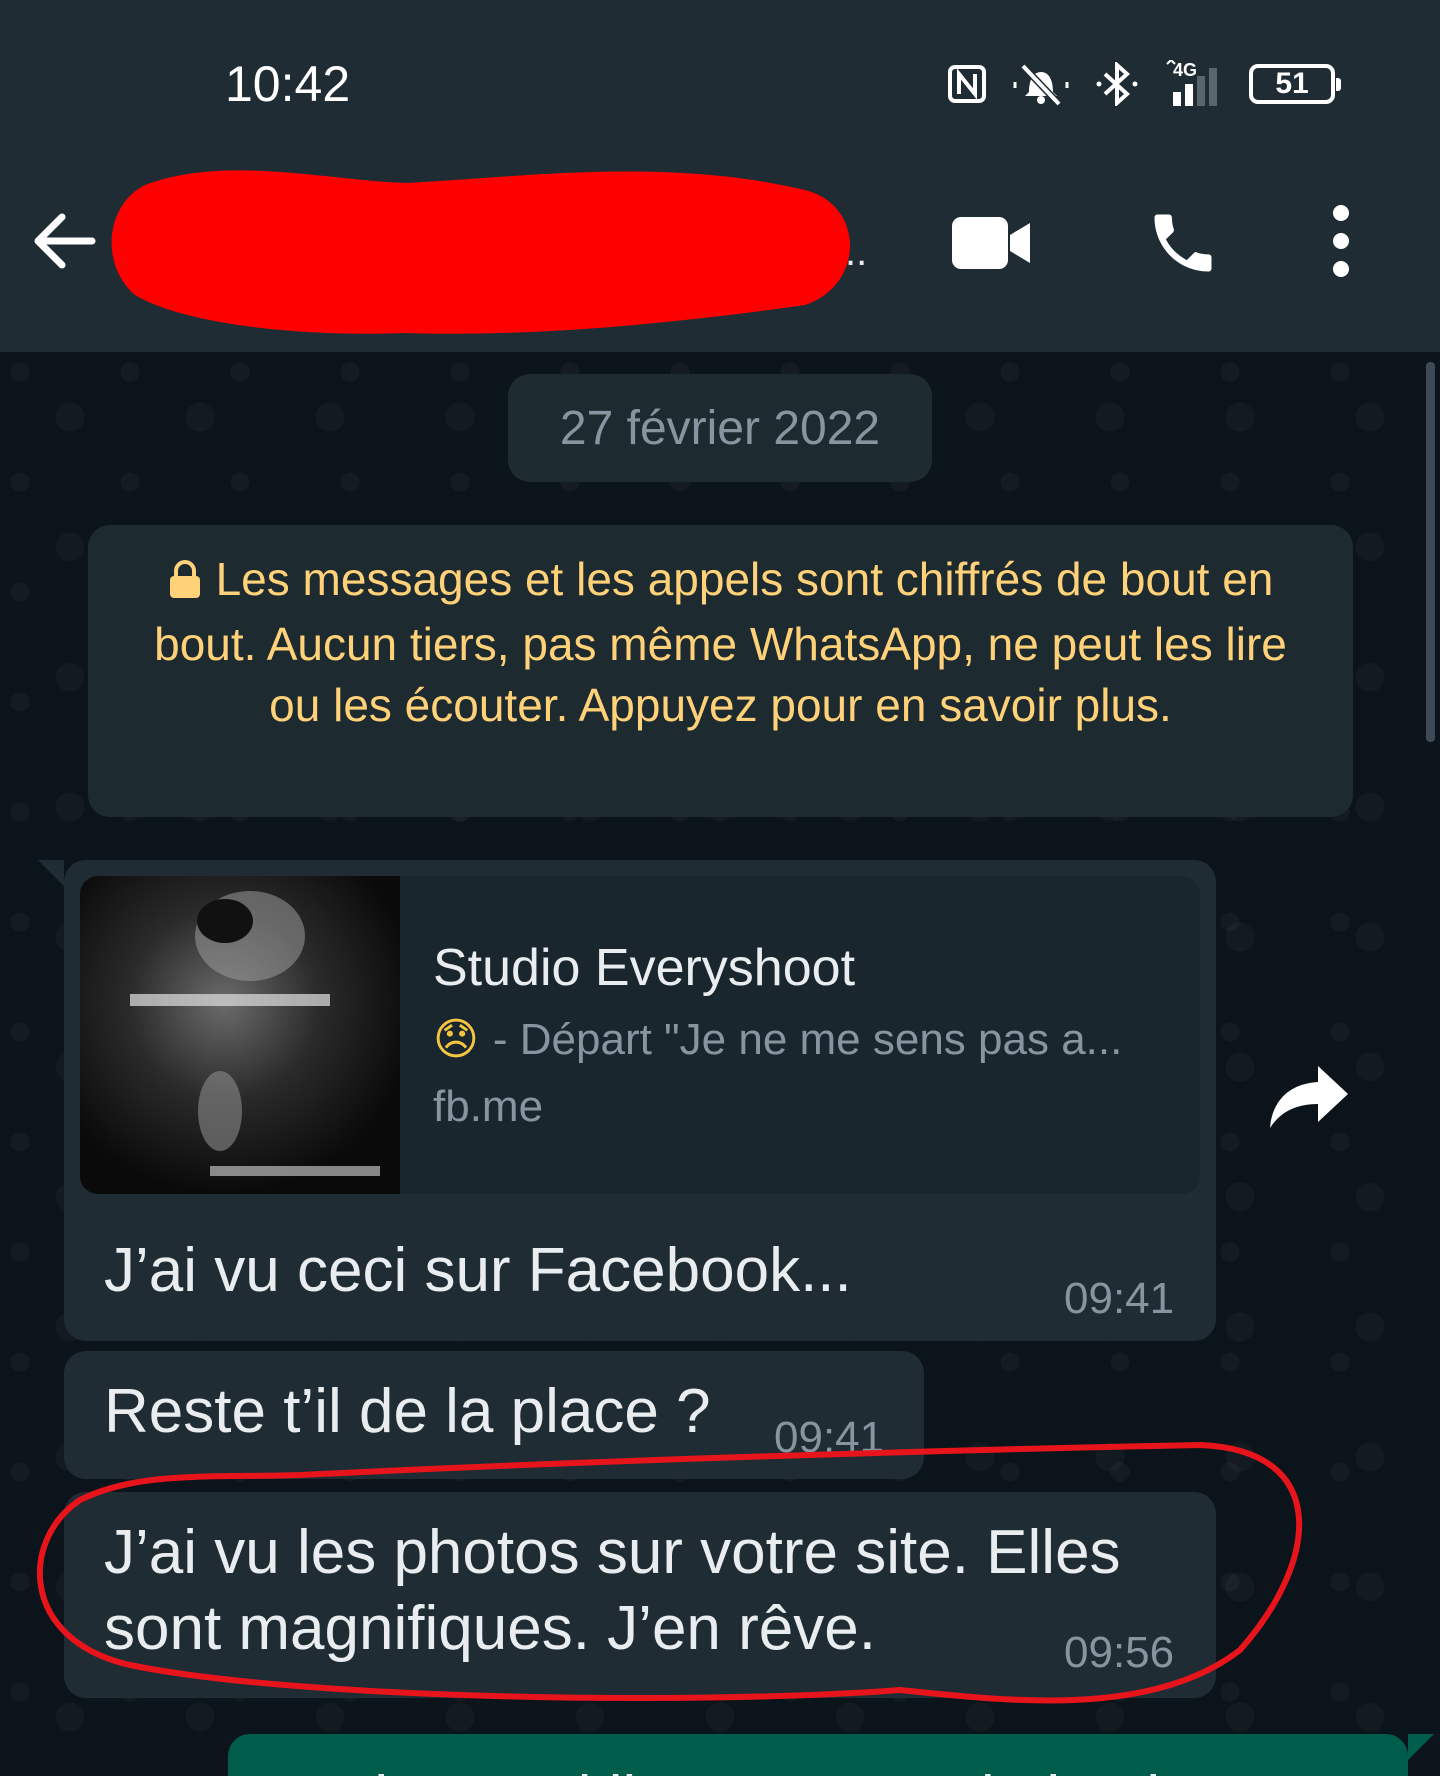 This screenshot has width=1440, height=1776. What do you see at coordinates (612, 1552) in the screenshot?
I see `message-text-line1: J’ai vu les photos sur votre site. Elles` at bounding box center [612, 1552].